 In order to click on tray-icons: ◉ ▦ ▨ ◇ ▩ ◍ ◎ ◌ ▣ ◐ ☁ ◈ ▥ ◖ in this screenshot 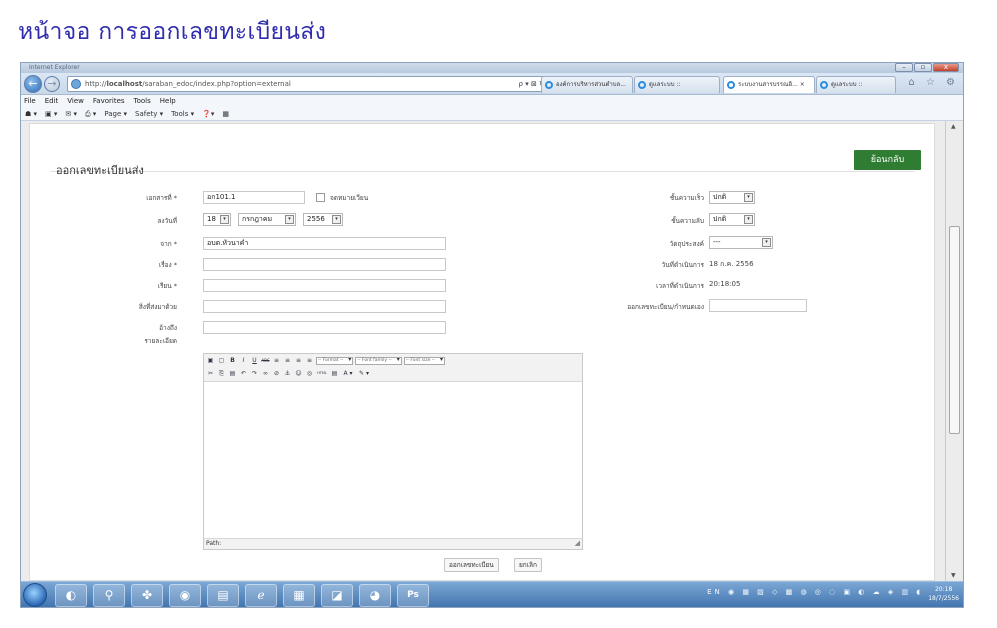, I will do `click(825, 592)`.